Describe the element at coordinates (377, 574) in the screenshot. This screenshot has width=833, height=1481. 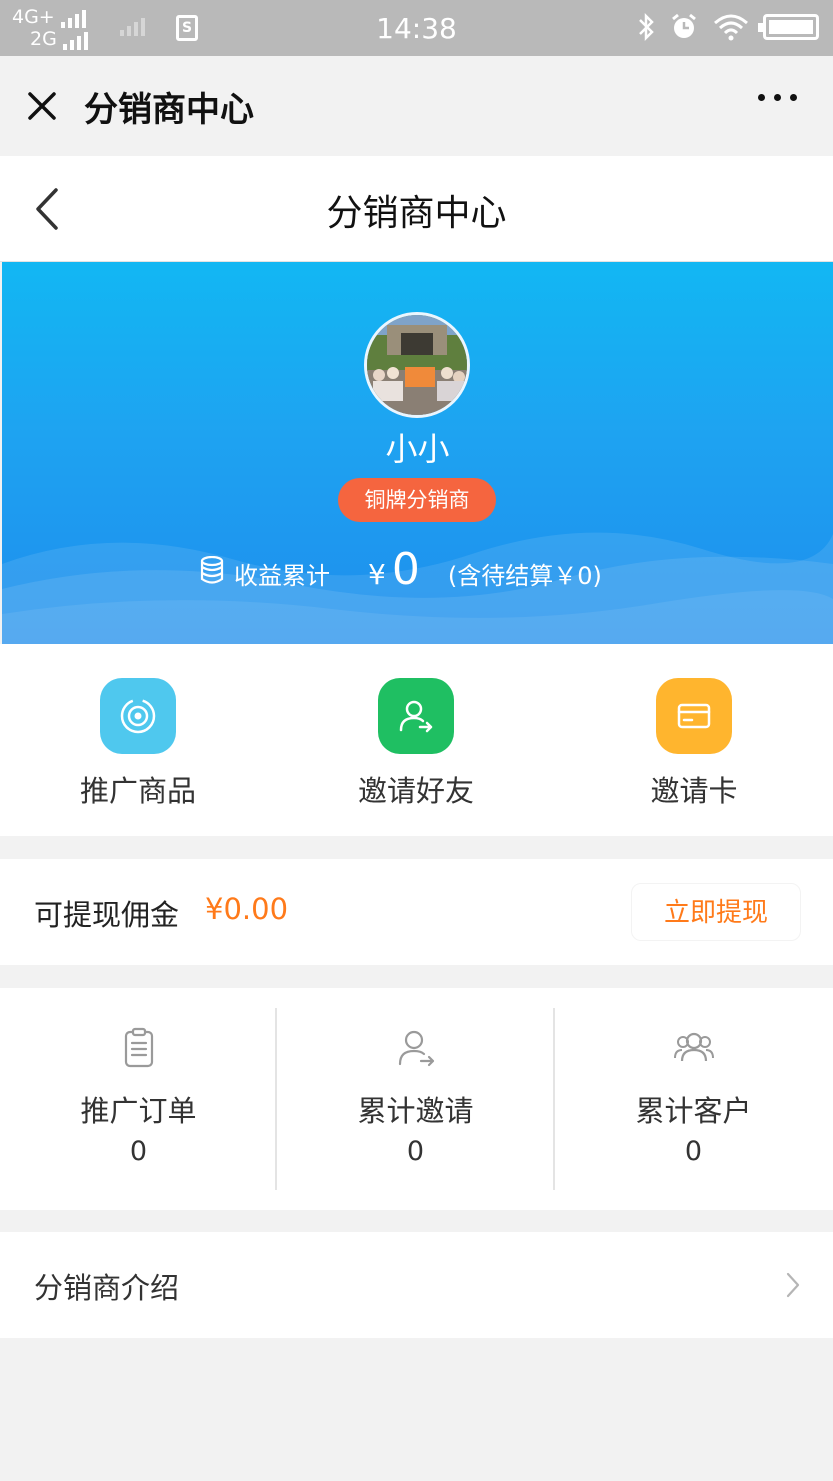
I see `currency-symbol: ¥` at that location.